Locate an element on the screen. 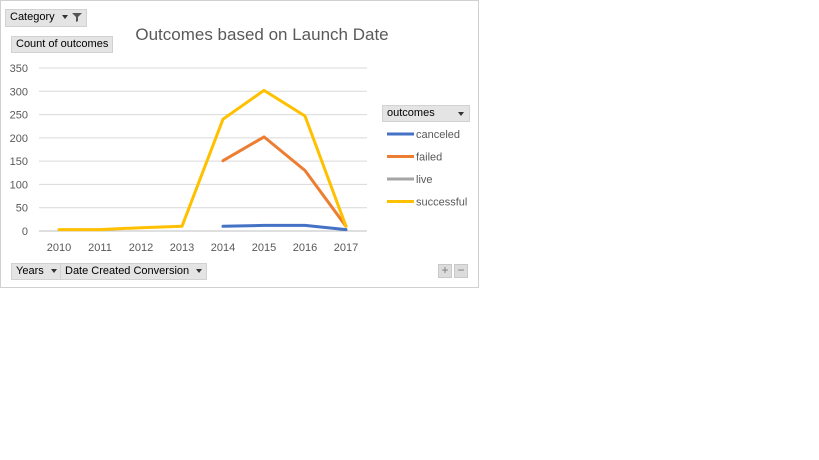 Image resolution: width=819 pixels, height=460 pixels. y-tick-label: 50 is located at coordinates (22, 209).